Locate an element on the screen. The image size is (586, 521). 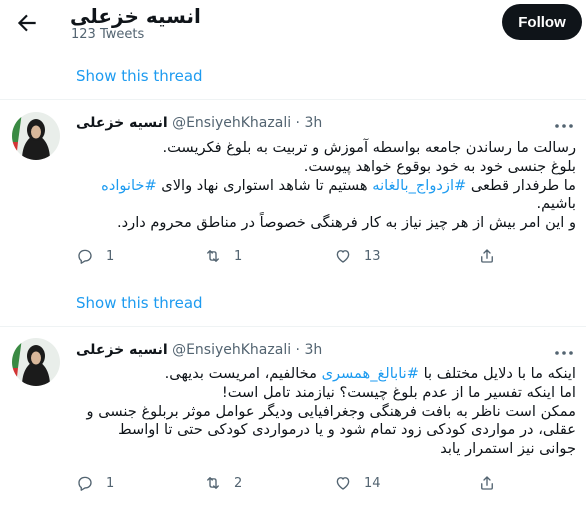
tweet-line: جوانی نیز استمرار یابد is located at coordinates (508, 449).